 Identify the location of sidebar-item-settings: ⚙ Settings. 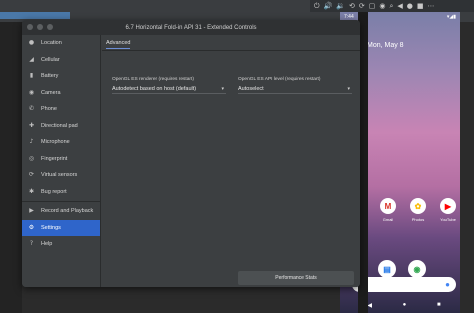
(61, 227).